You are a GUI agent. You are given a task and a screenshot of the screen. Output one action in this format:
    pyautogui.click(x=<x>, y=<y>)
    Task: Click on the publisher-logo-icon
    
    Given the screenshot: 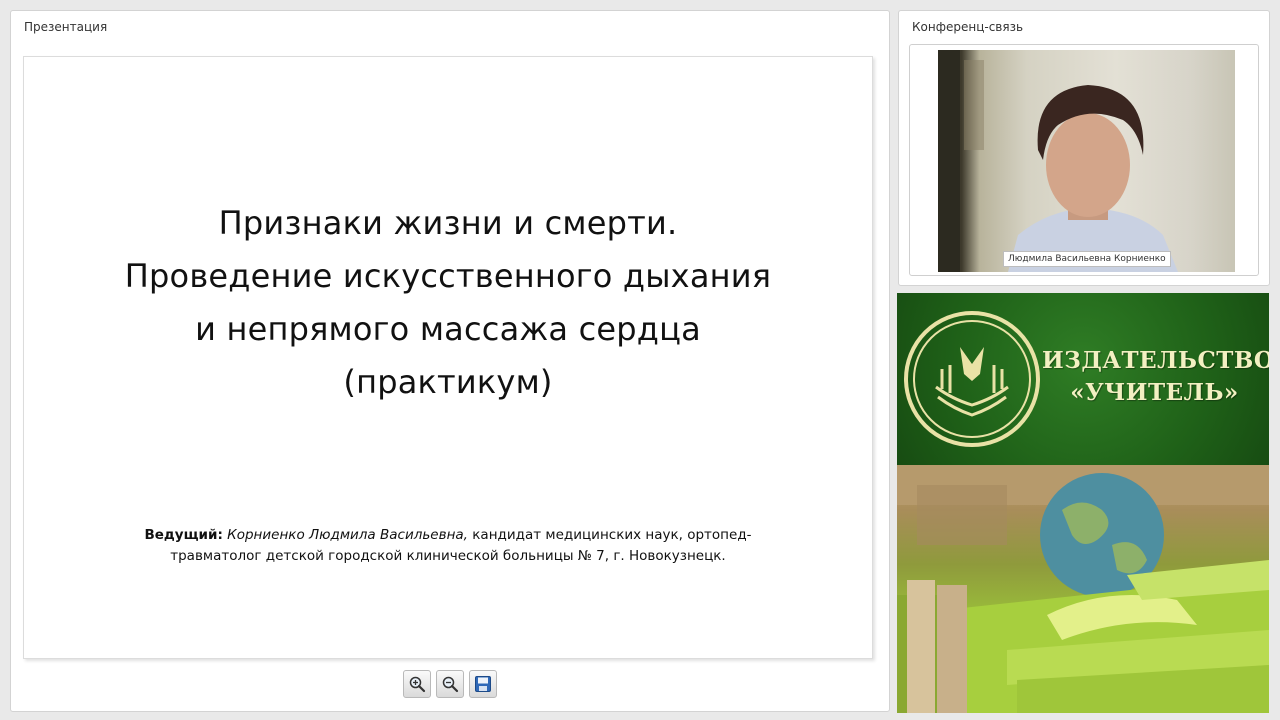 What is the action you would take?
    pyautogui.click(x=972, y=379)
    